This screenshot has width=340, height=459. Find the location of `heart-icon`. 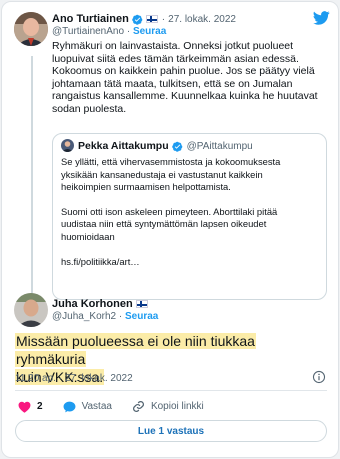

heart-icon is located at coordinates (24, 407).